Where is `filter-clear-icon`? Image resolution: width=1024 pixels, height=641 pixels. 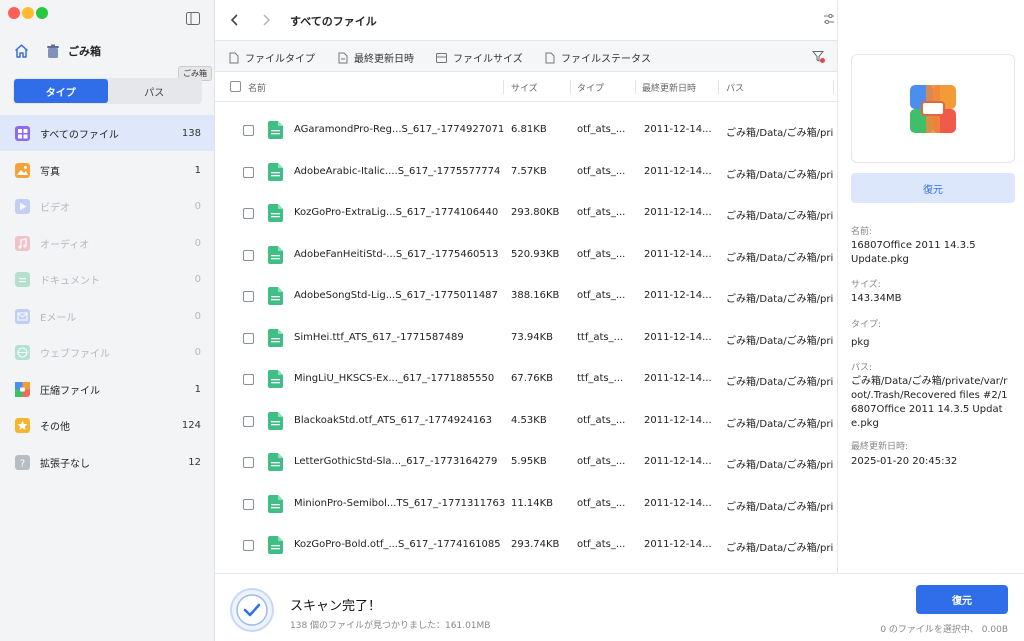
filter-clear-icon is located at coordinates (818, 56).